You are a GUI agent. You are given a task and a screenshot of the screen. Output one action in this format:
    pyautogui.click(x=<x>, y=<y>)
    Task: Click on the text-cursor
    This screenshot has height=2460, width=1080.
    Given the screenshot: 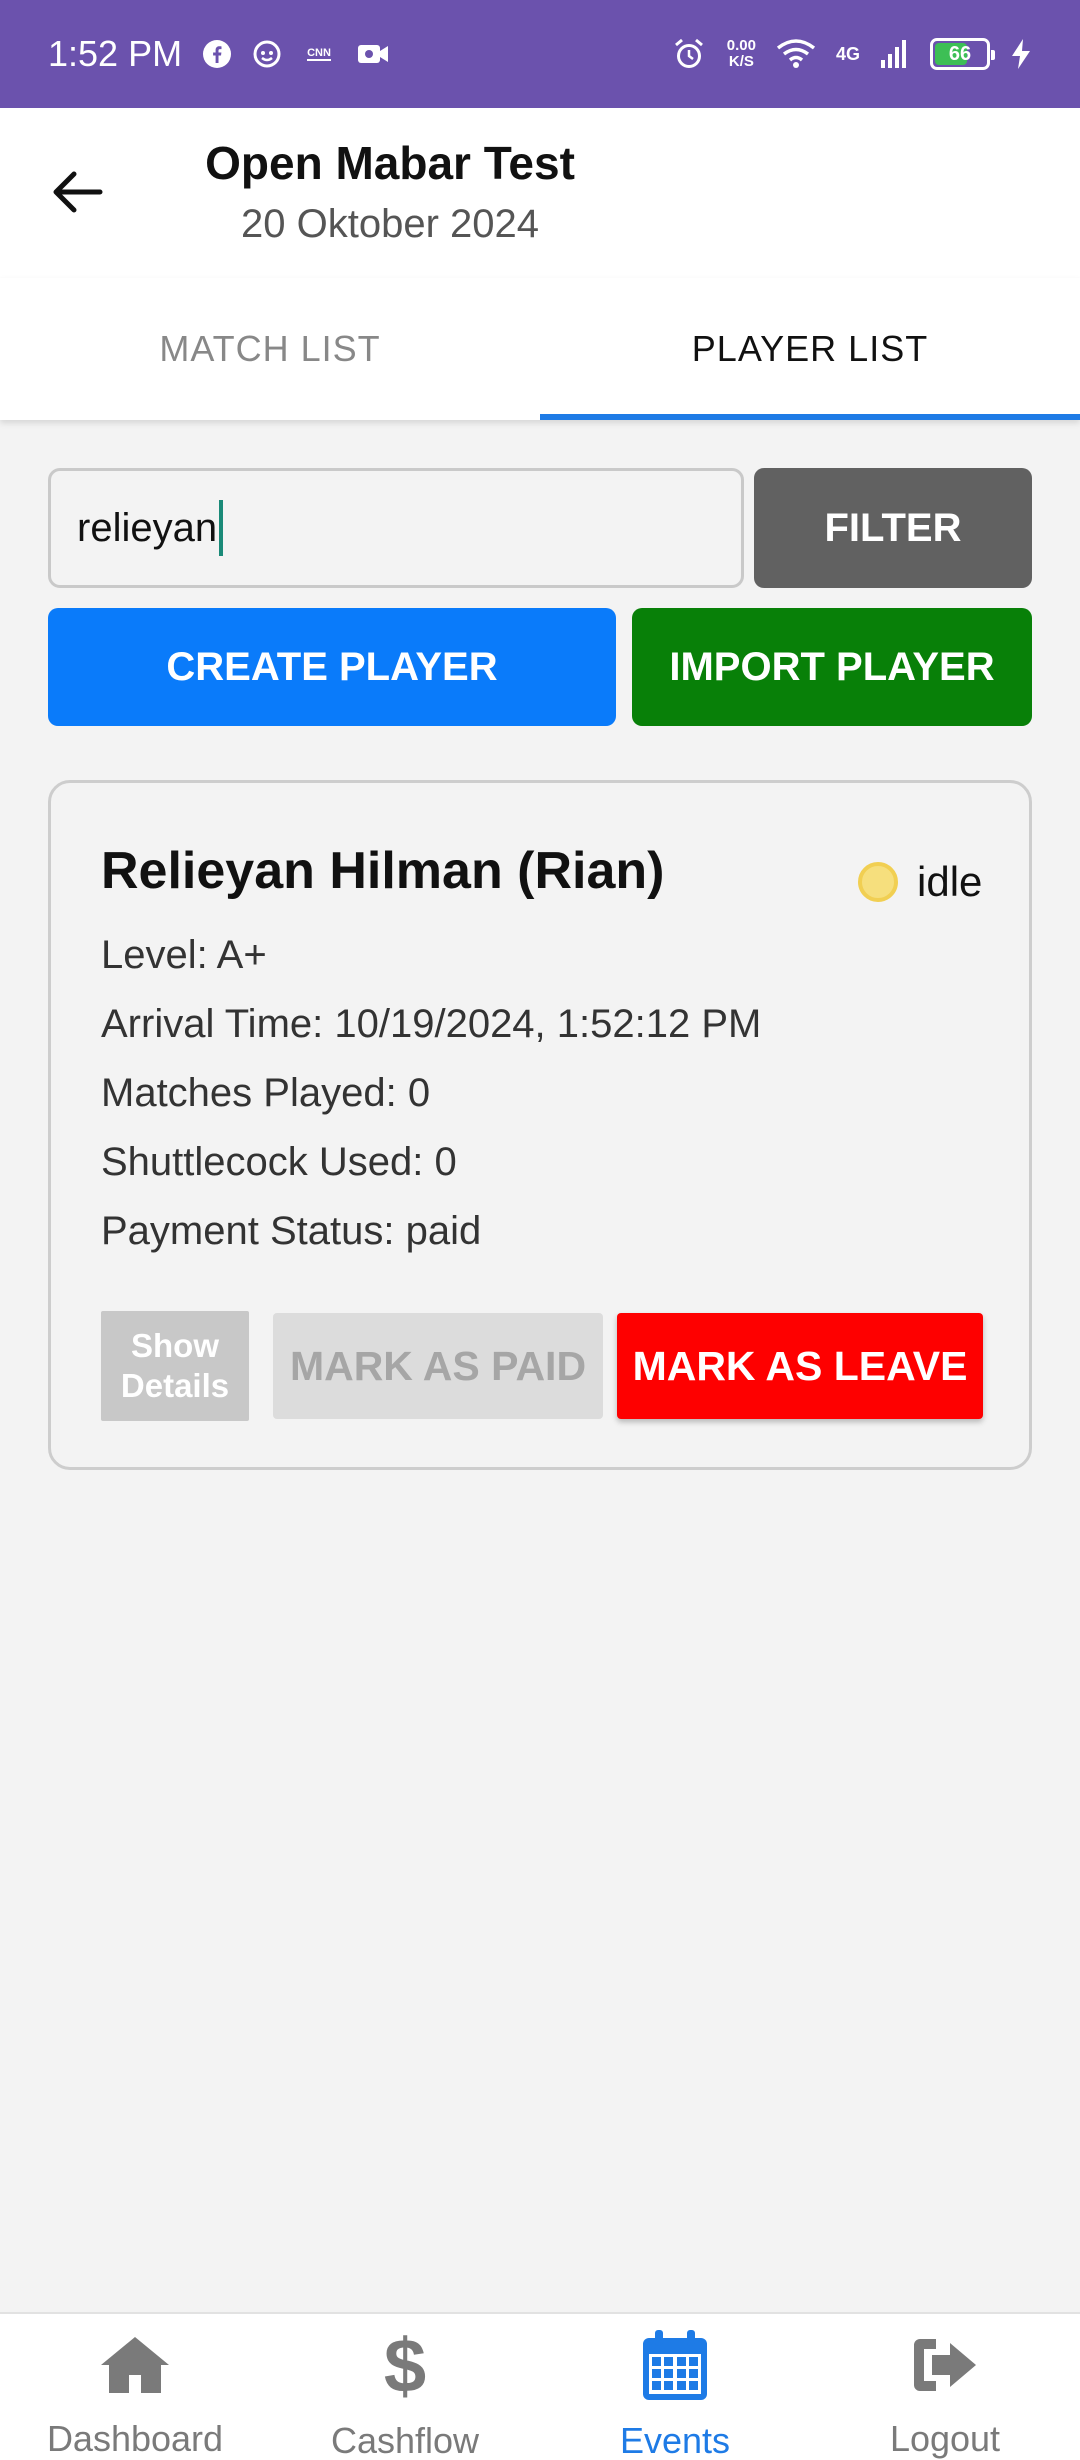 What is the action you would take?
    pyautogui.click(x=221, y=528)
    